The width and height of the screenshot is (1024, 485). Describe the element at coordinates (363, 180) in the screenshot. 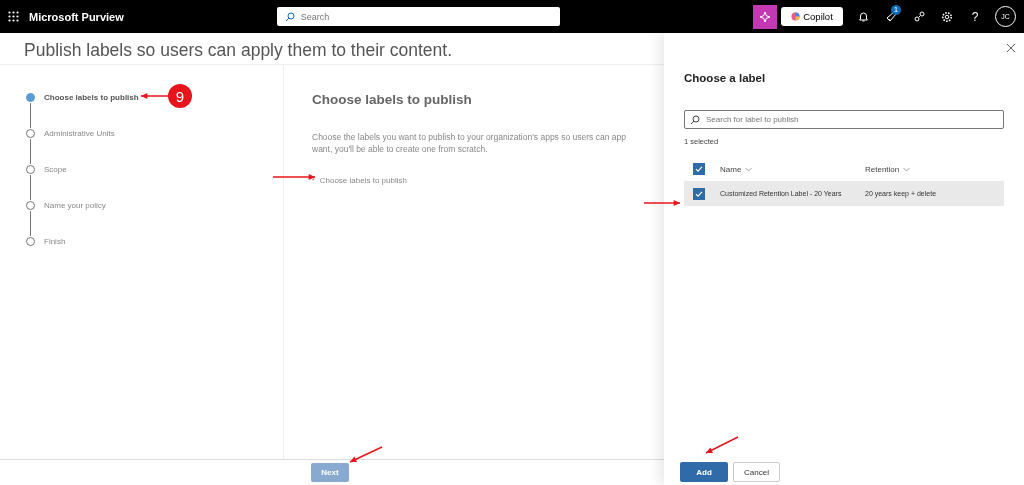

I see `field-label: Choose labels to publish` at that location.